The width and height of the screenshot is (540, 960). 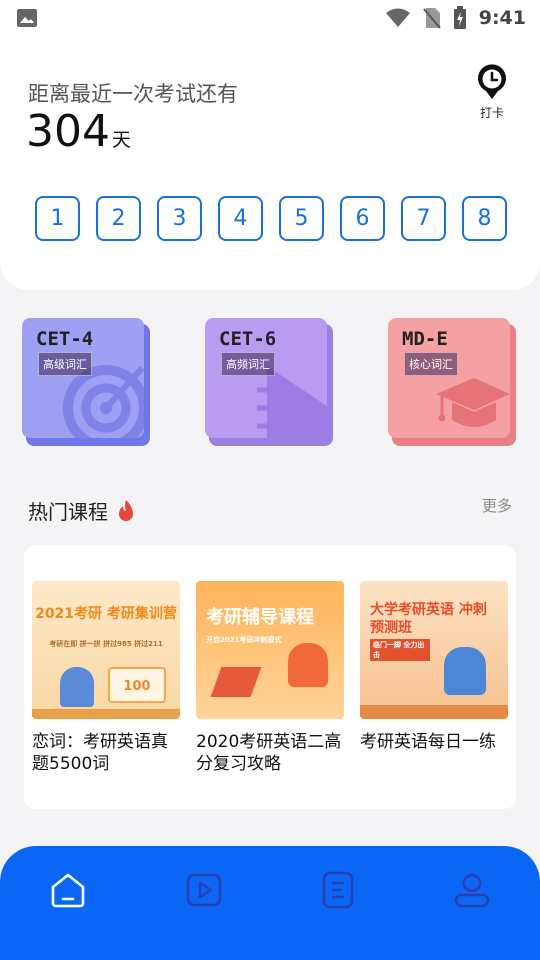 I want to click on checkin-button: 打卡, so click(x=492, y=94).